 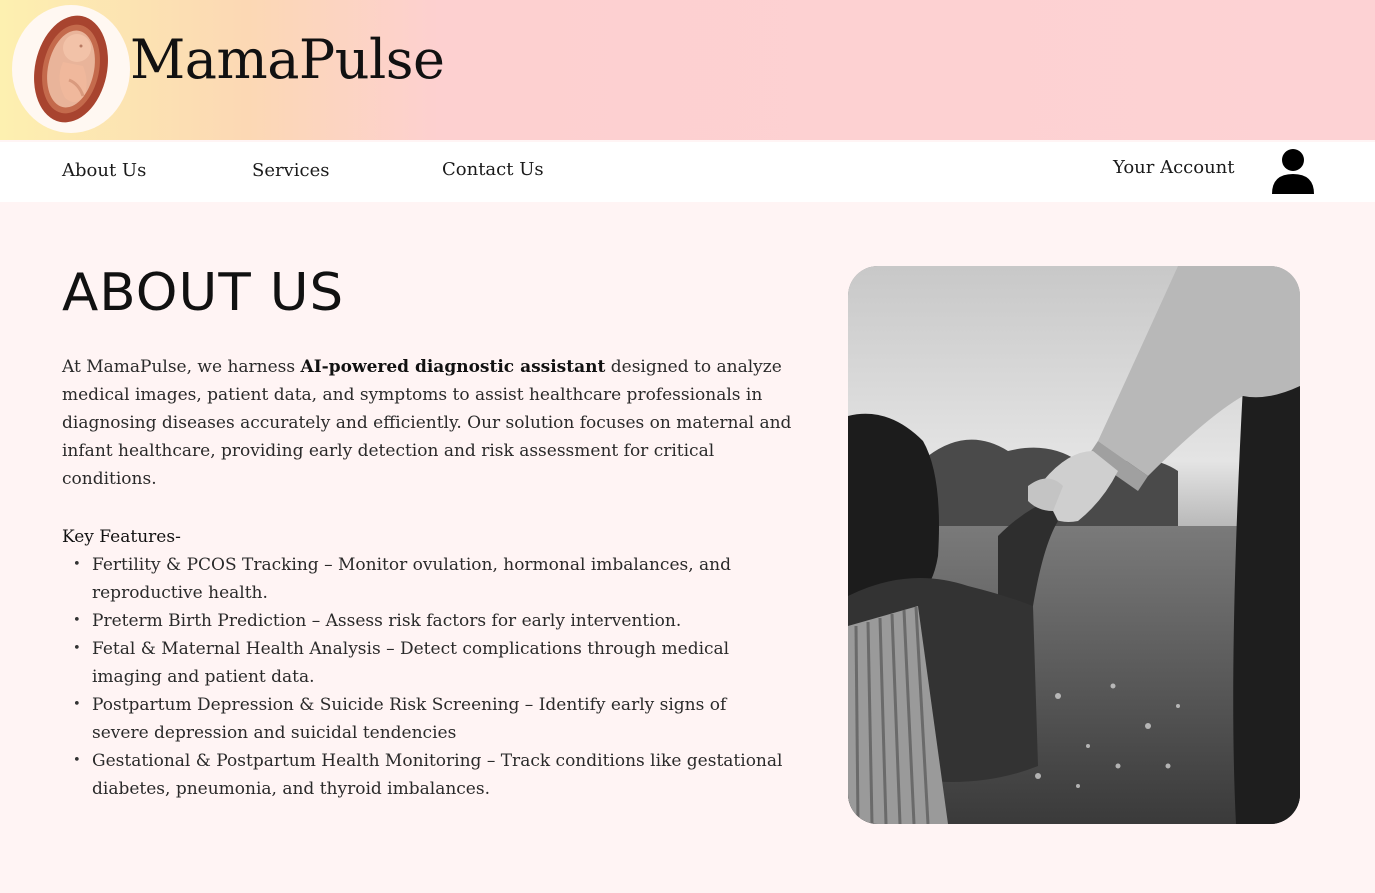 I want to click on nav-about-us: About Us, so click(x=104, y=170).